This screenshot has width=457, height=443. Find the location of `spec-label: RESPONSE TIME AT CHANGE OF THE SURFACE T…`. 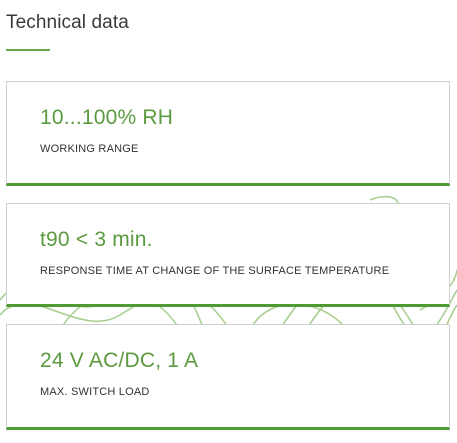

spec-label: RESPONSE TIME AT CHANGE OF THE SURFACE T… is located at coordinates (215, 271).